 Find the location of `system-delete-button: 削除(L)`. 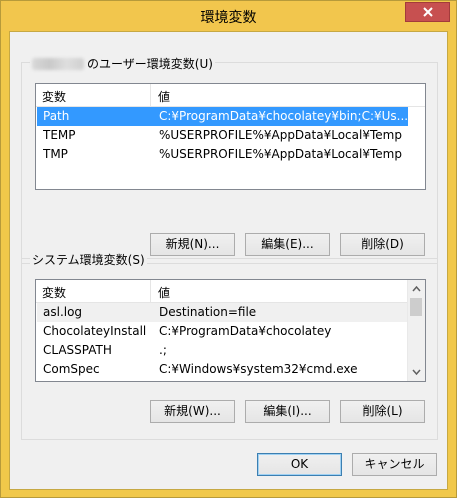

system-delete-button: 削除(L) is located at coordinates (382, 411).